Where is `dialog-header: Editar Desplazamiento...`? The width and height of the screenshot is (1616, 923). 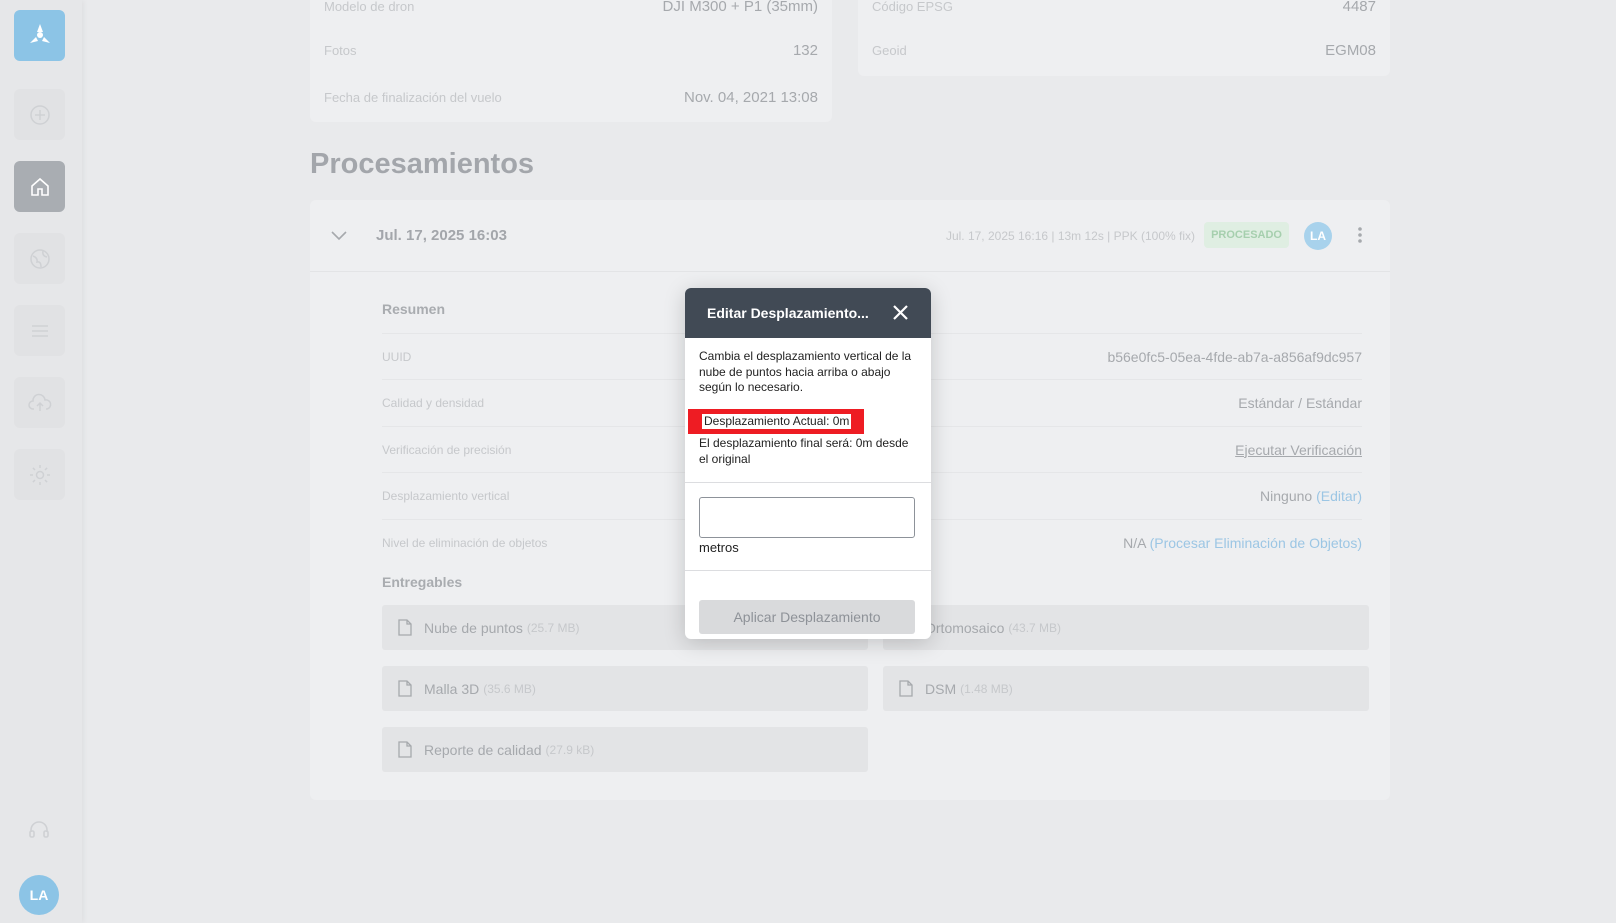
dialog-header: Editar Desplazamiento... is located at coordinates (808, 313).